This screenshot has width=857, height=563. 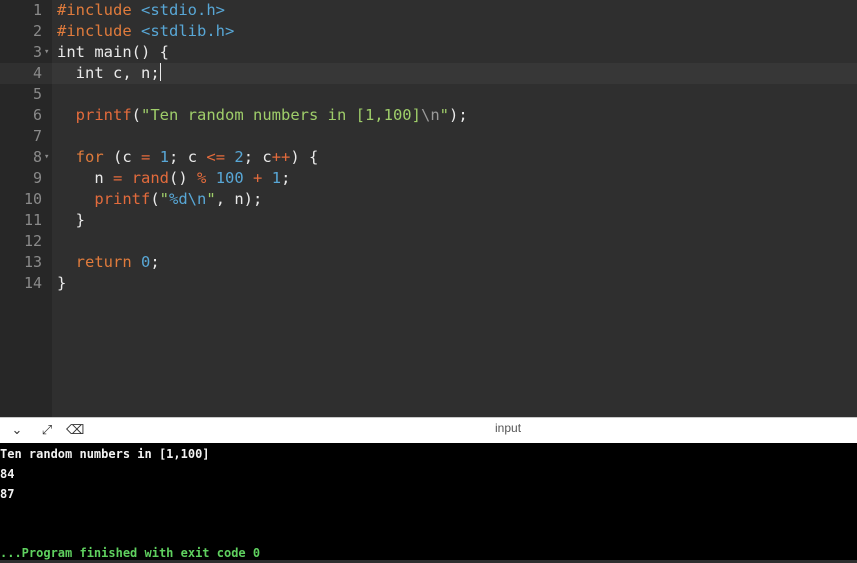 What do you see at coordinates (99, 31) in the screenshot?
I see `code-token: #include` at bounding box center [99, 31].